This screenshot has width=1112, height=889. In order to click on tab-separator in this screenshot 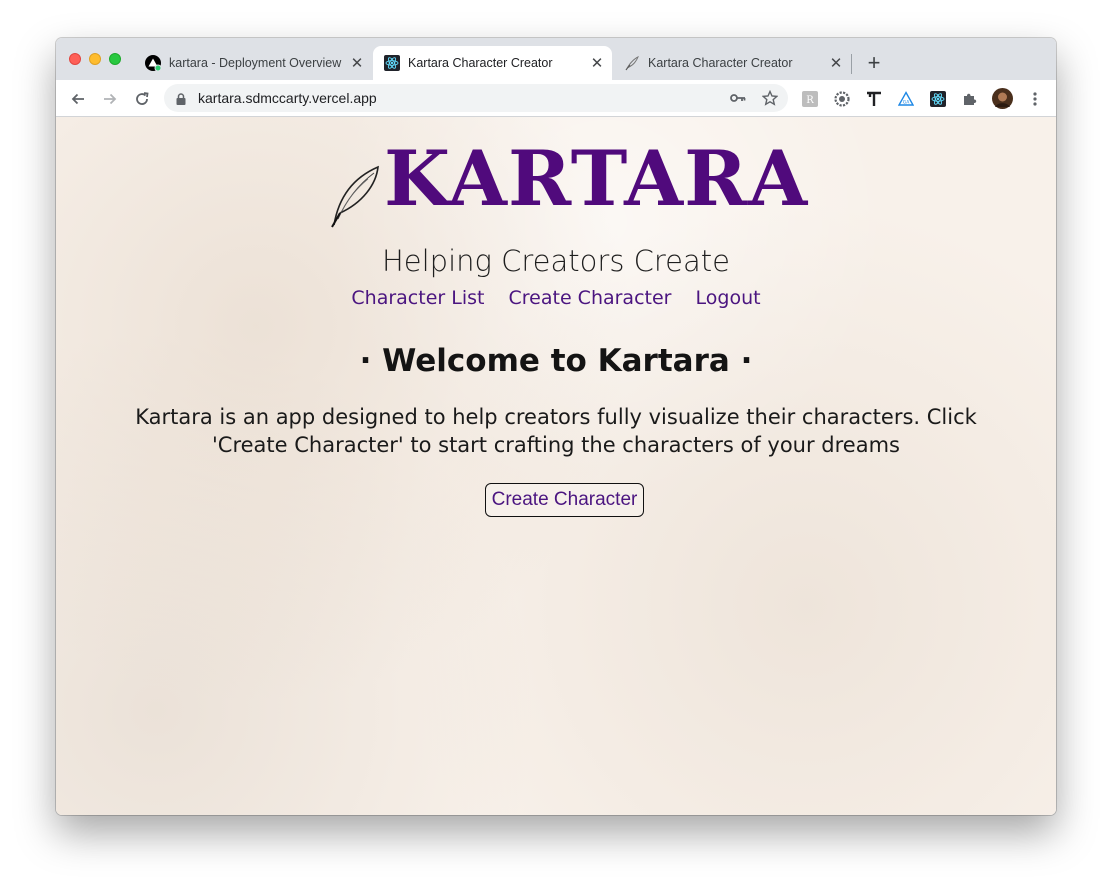, I will do `click(851, 64)`.